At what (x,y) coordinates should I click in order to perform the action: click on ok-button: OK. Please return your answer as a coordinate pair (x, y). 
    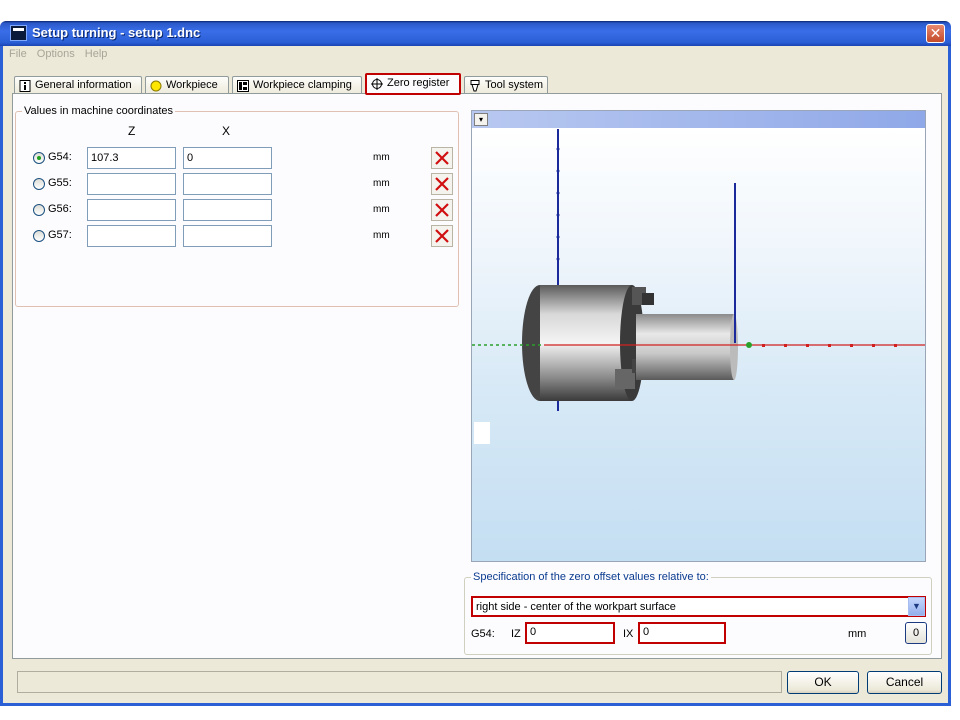
    Looking at the image, I should click on (823, 682).